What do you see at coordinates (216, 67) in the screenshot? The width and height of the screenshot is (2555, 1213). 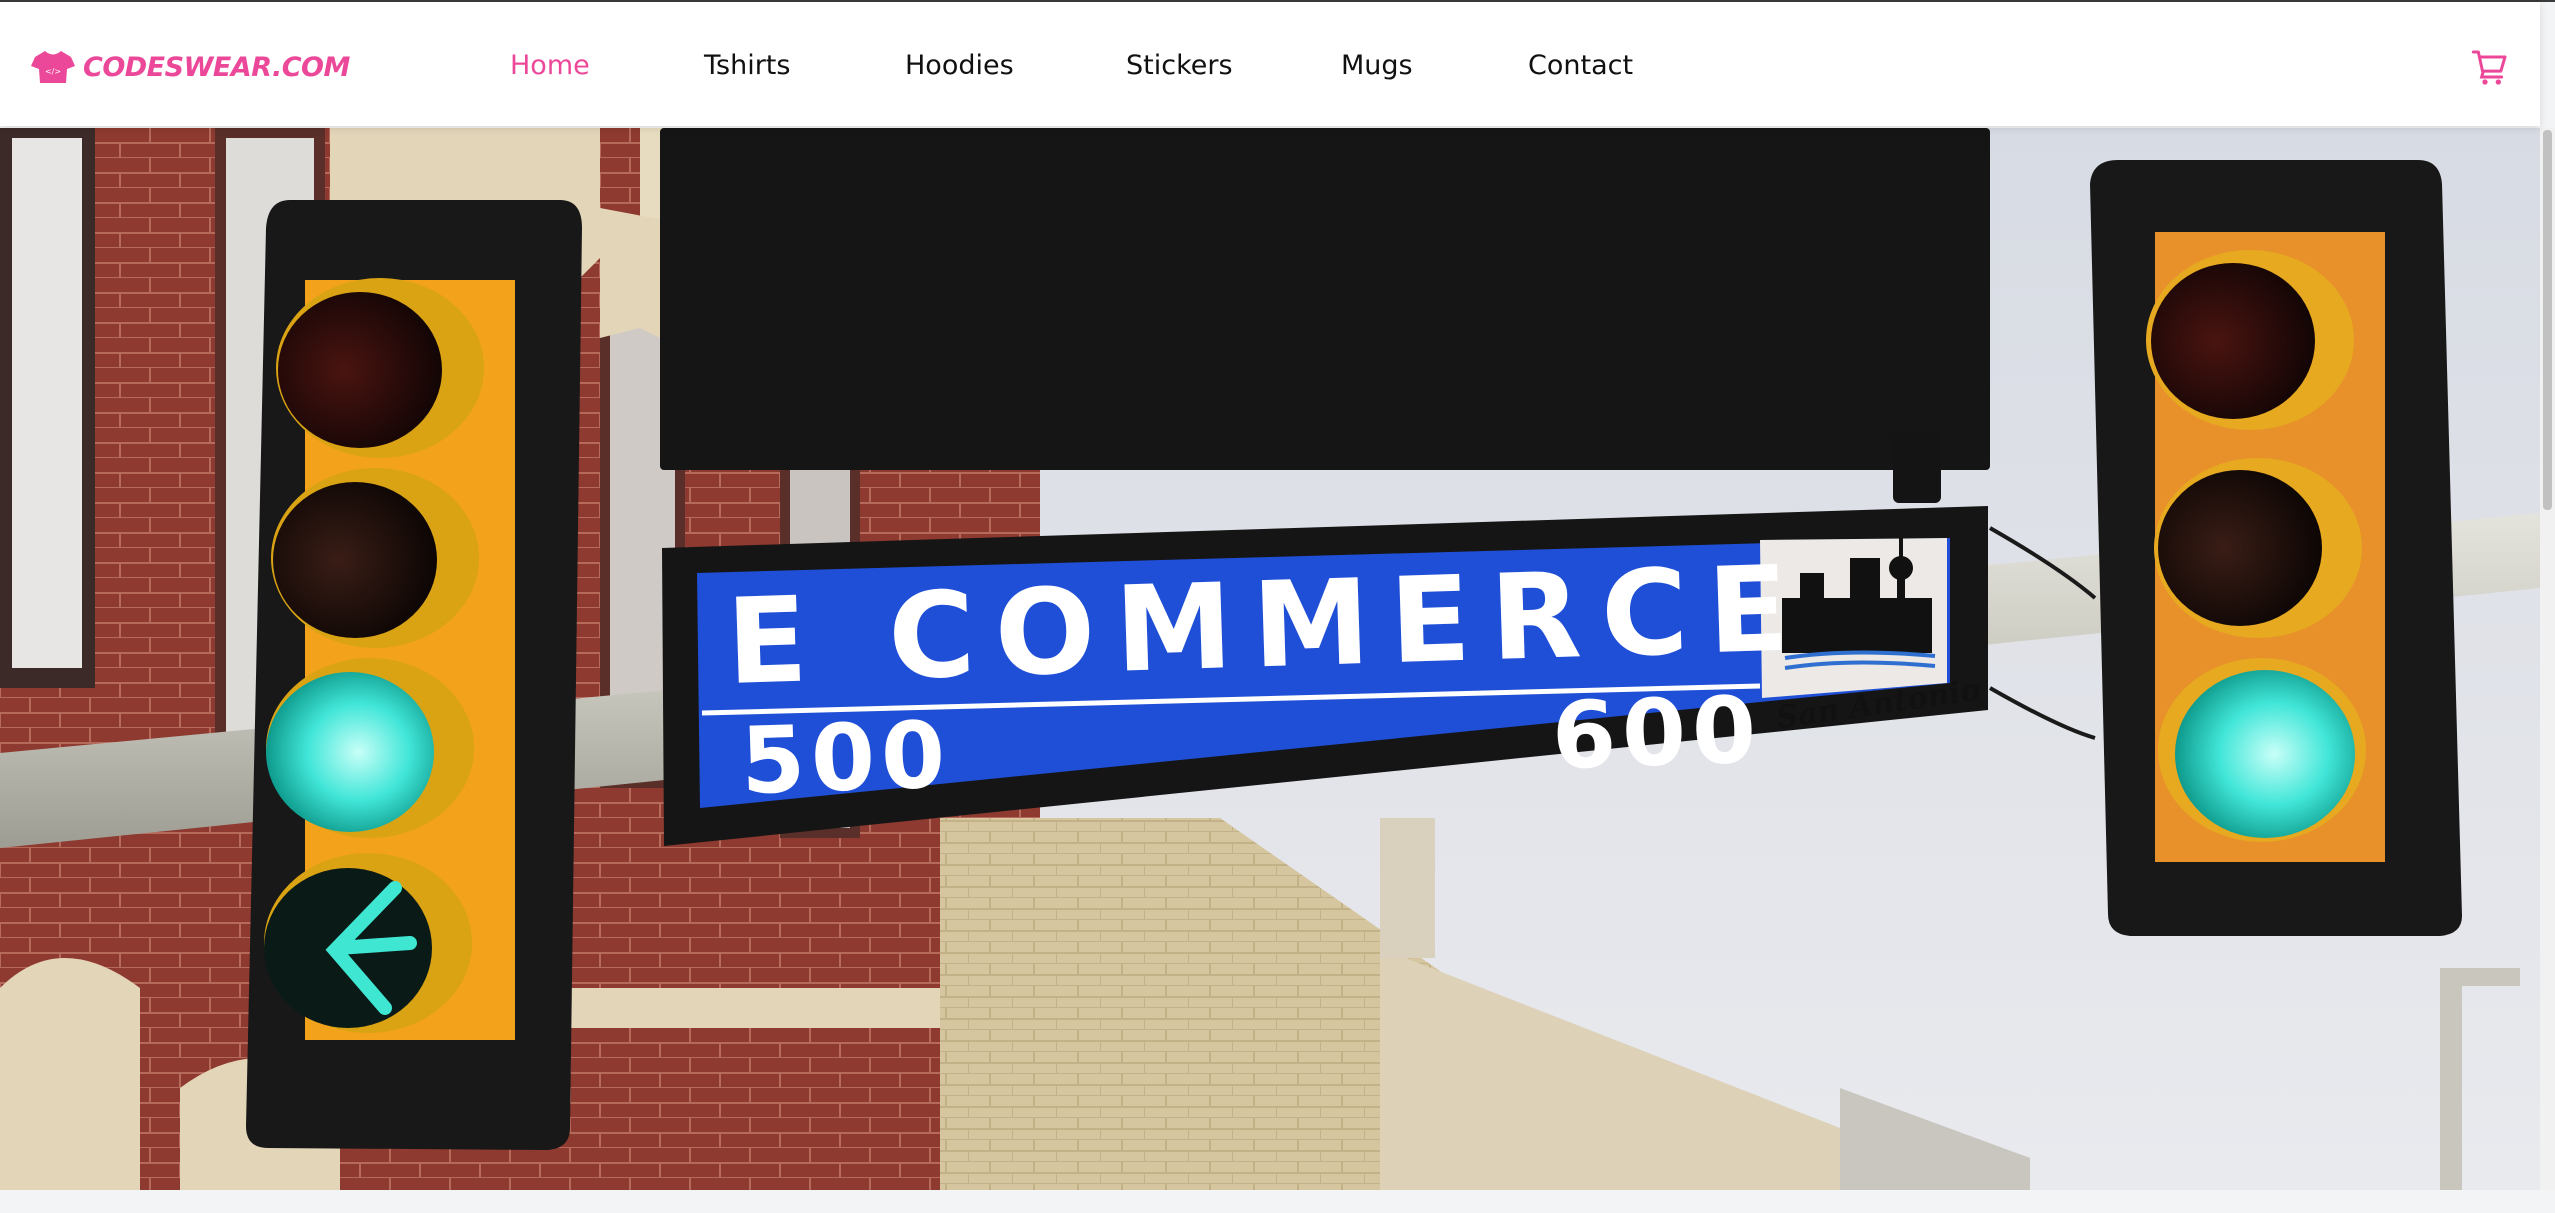 I see `brand-name: CODESWEAR.COM` at bounding box center [216, 67].